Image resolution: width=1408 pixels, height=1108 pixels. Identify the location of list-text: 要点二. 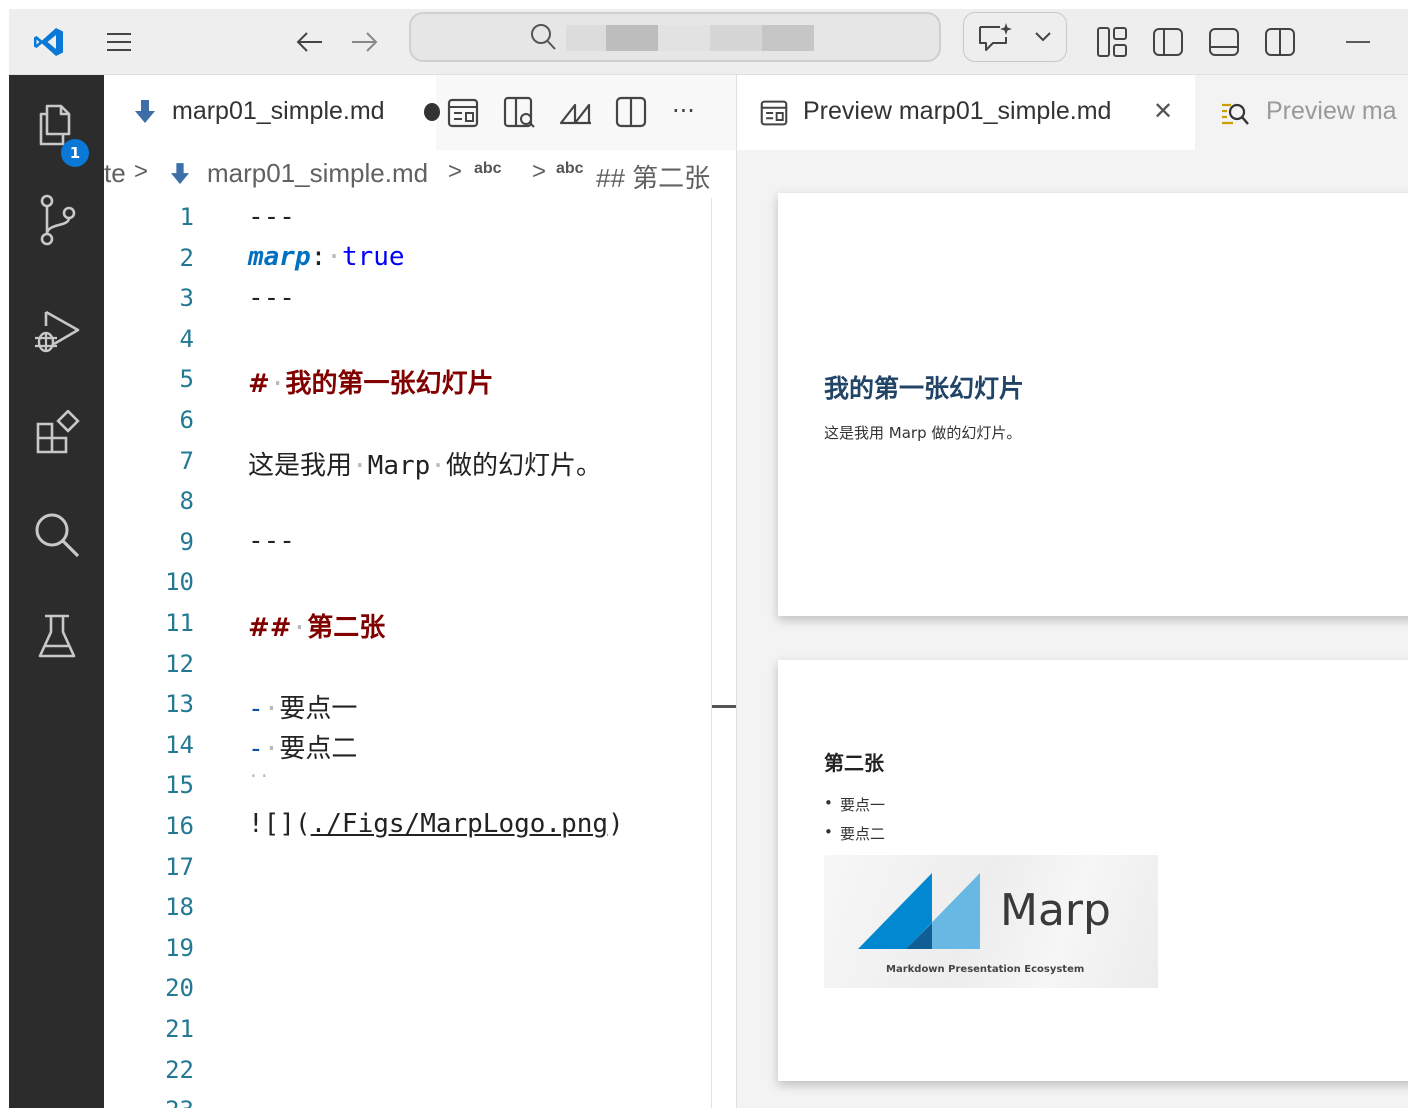
(318, 749).